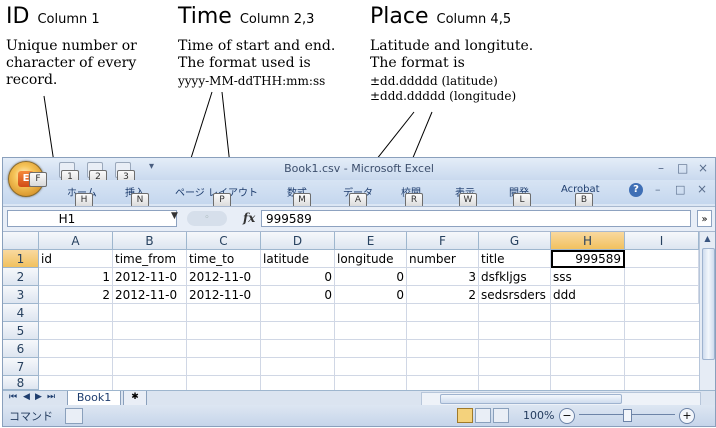  I want to click on annotation-time-column: Column 2,3, so click(277, 19).